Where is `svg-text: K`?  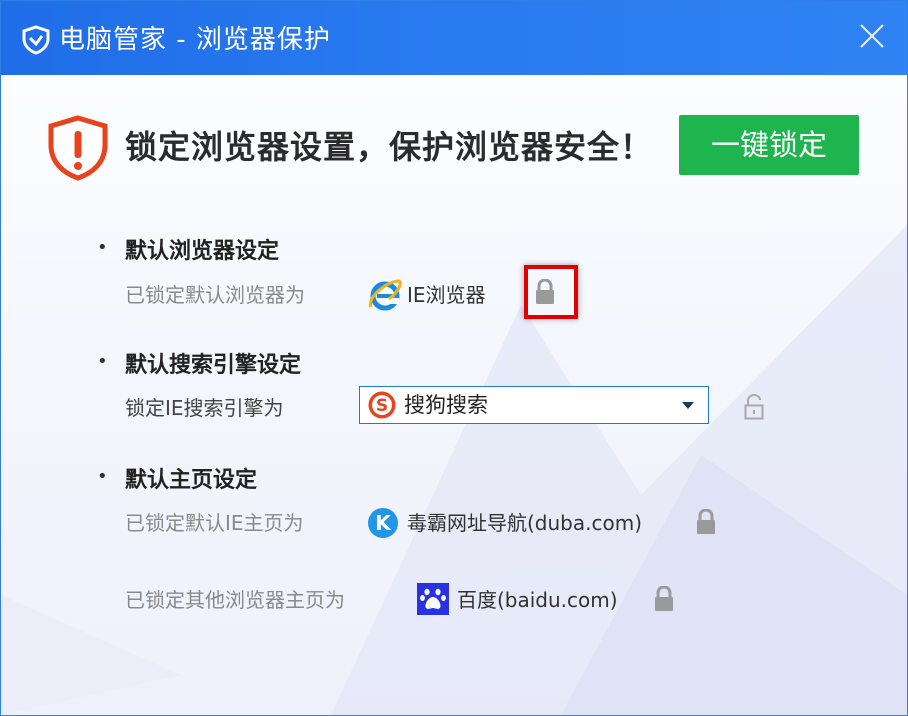
svg-text: K is located at coordinates (383, 523).